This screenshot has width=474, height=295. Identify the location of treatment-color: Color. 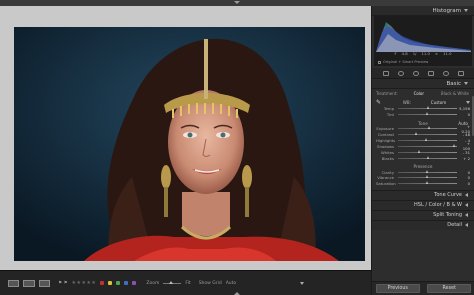
(419, 93).